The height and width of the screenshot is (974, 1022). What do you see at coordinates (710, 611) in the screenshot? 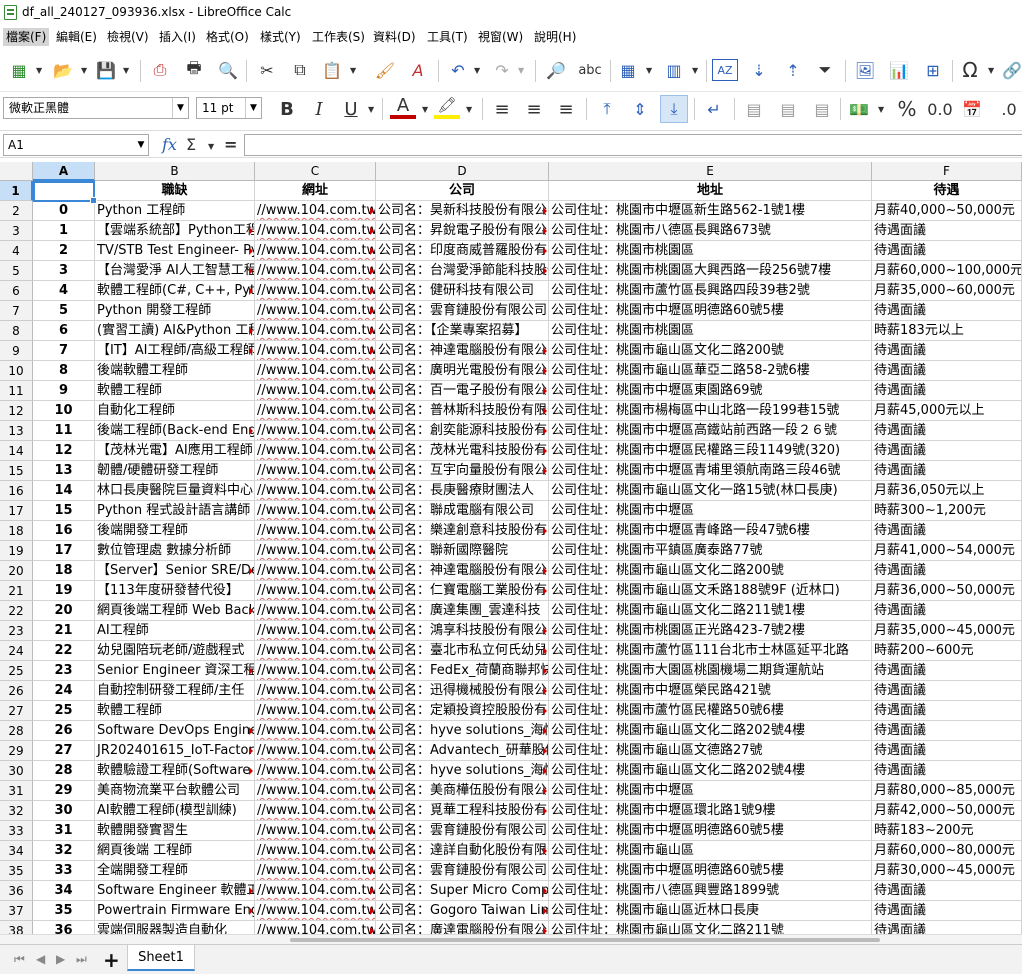
I see `cell-address: 公司住址：桃園市龜山區文化二路211號1樓` at bounding box center [710, 611].